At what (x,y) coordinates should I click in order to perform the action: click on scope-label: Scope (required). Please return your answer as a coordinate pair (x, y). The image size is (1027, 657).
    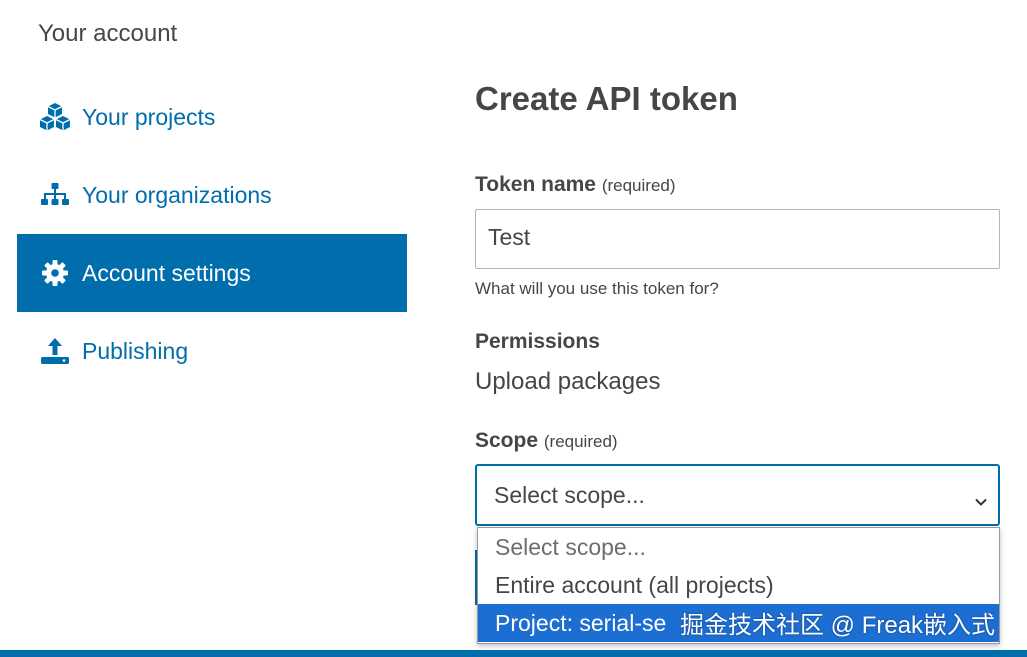
    Looking at the image, I should click on (546, 441).